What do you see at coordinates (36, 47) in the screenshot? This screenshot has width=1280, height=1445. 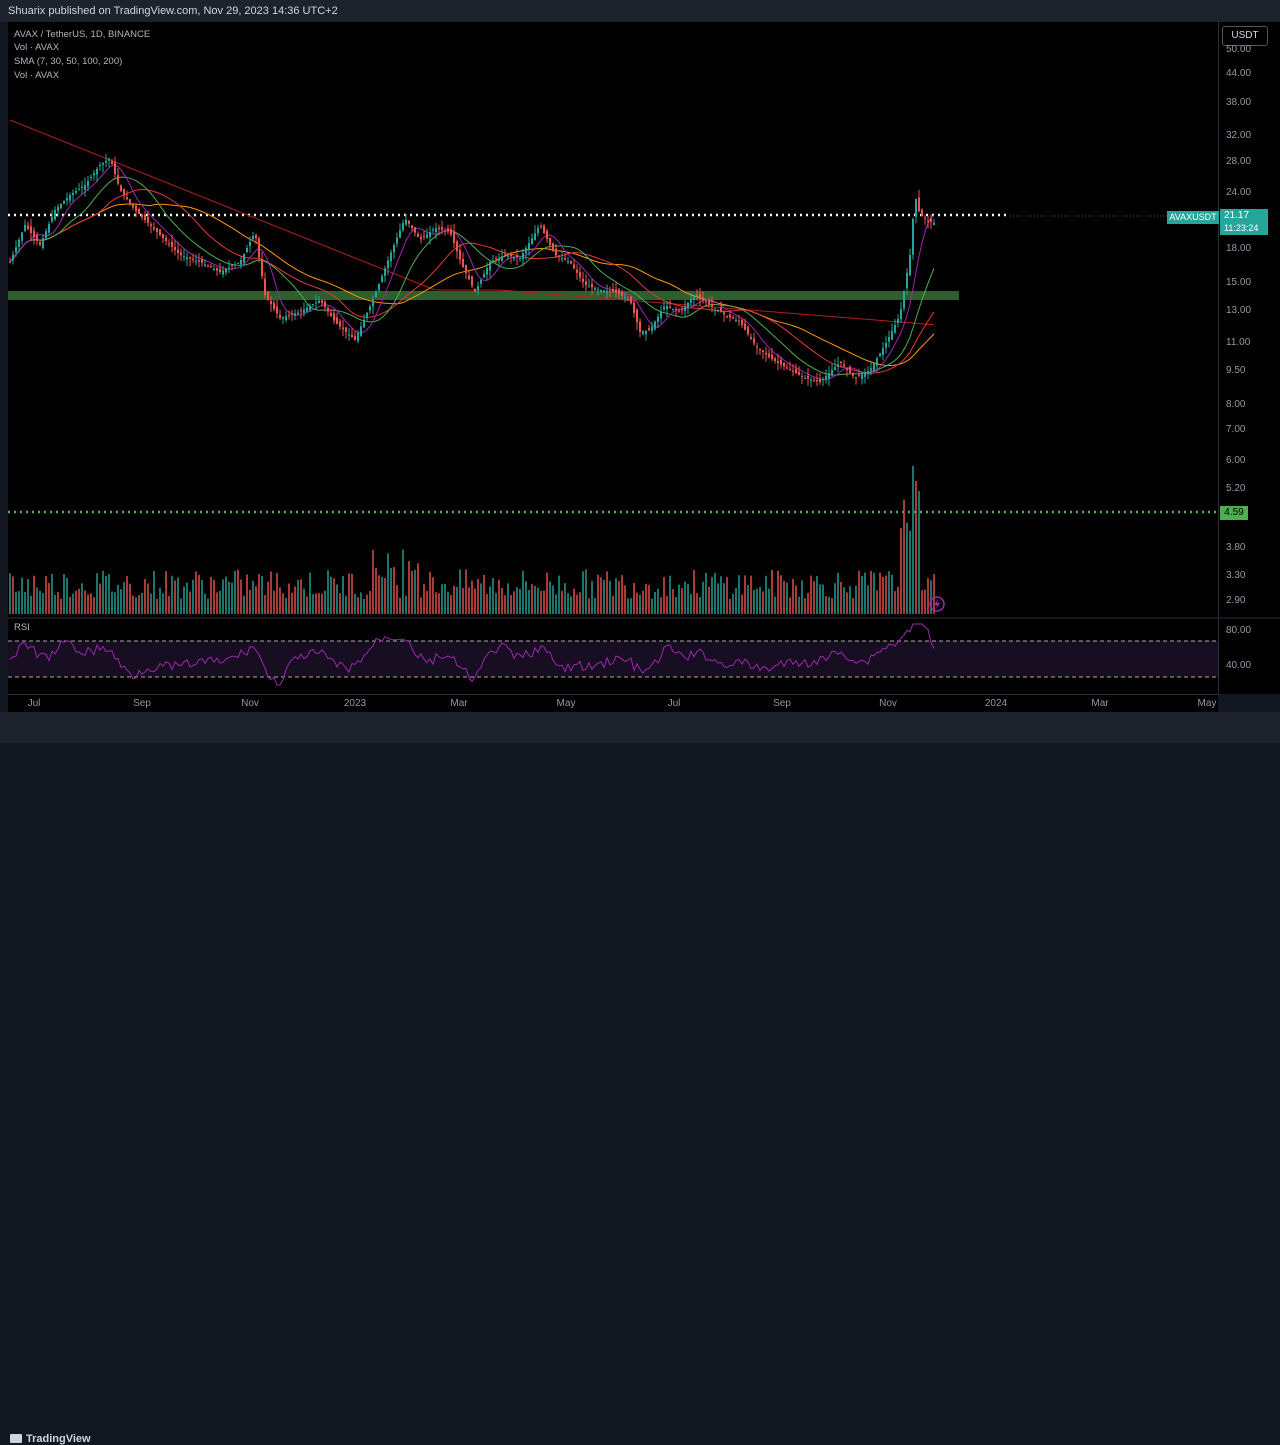 I see `legend-volume: Vol · AVAX` at bounding box center [36, 47].